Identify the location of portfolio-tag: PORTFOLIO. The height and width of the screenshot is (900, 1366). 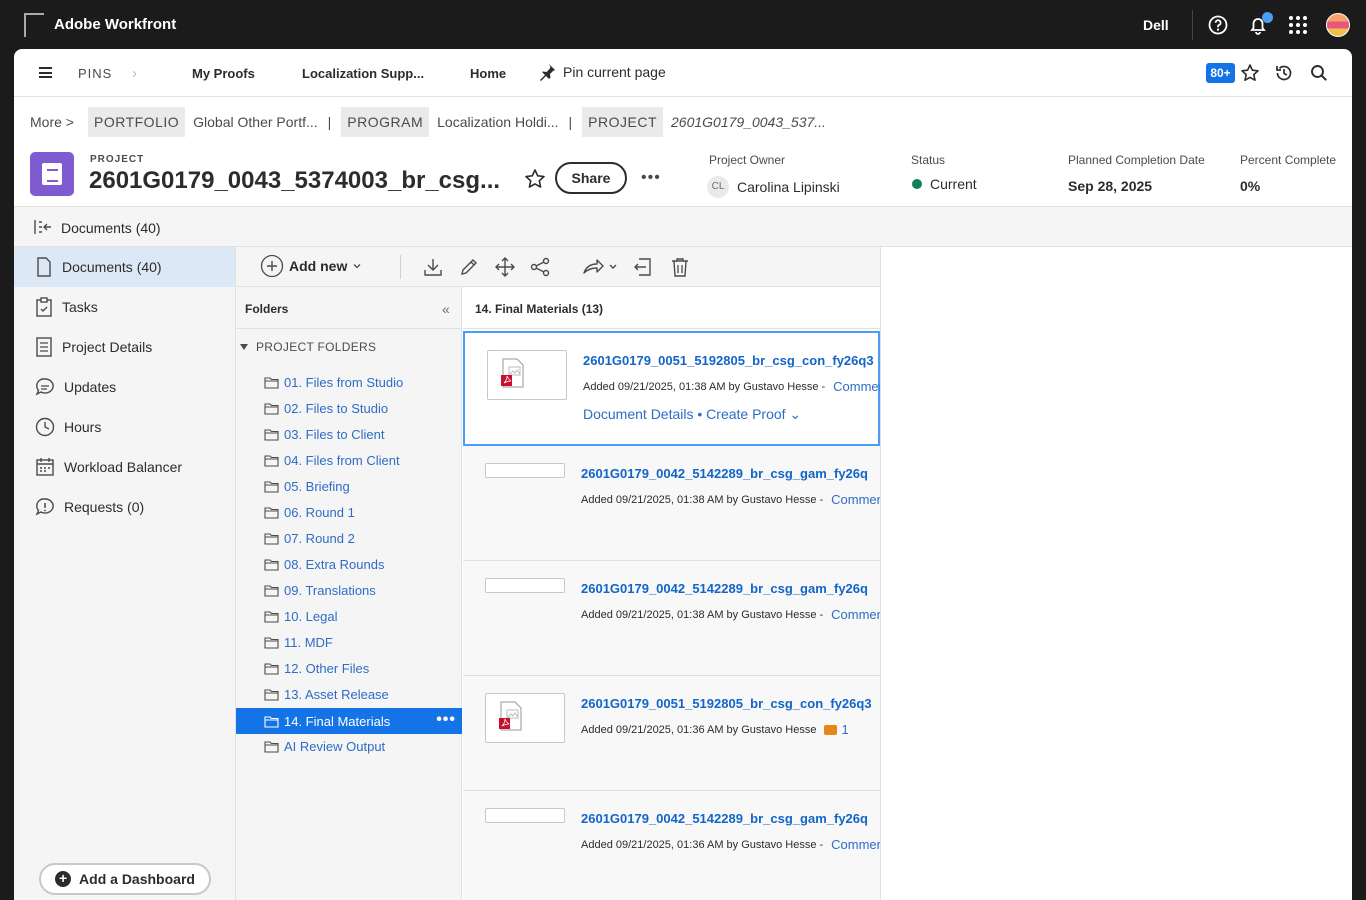
(136, 122).